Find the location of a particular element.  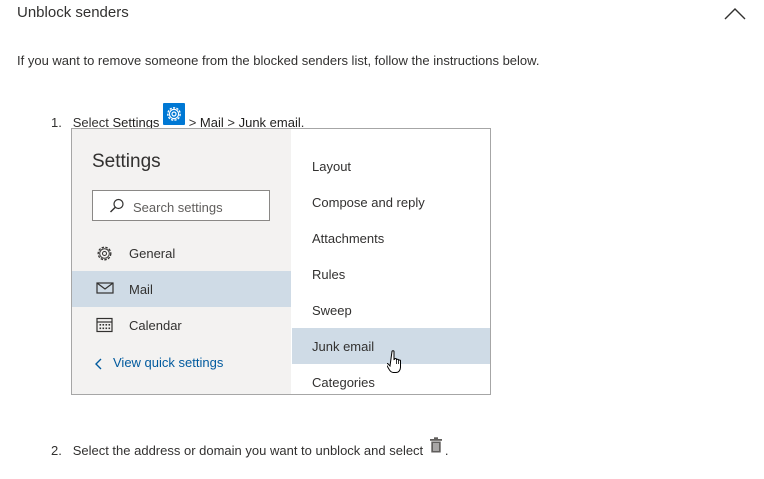

settings-gear-icon is located at coordinates (174, 114).